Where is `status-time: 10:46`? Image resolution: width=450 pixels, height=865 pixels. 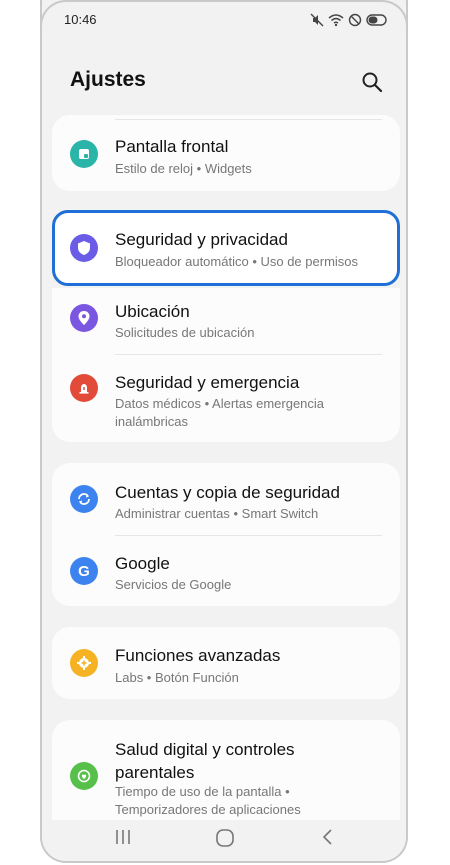 status-time: 10:46 is located at coordinates (80, 19).